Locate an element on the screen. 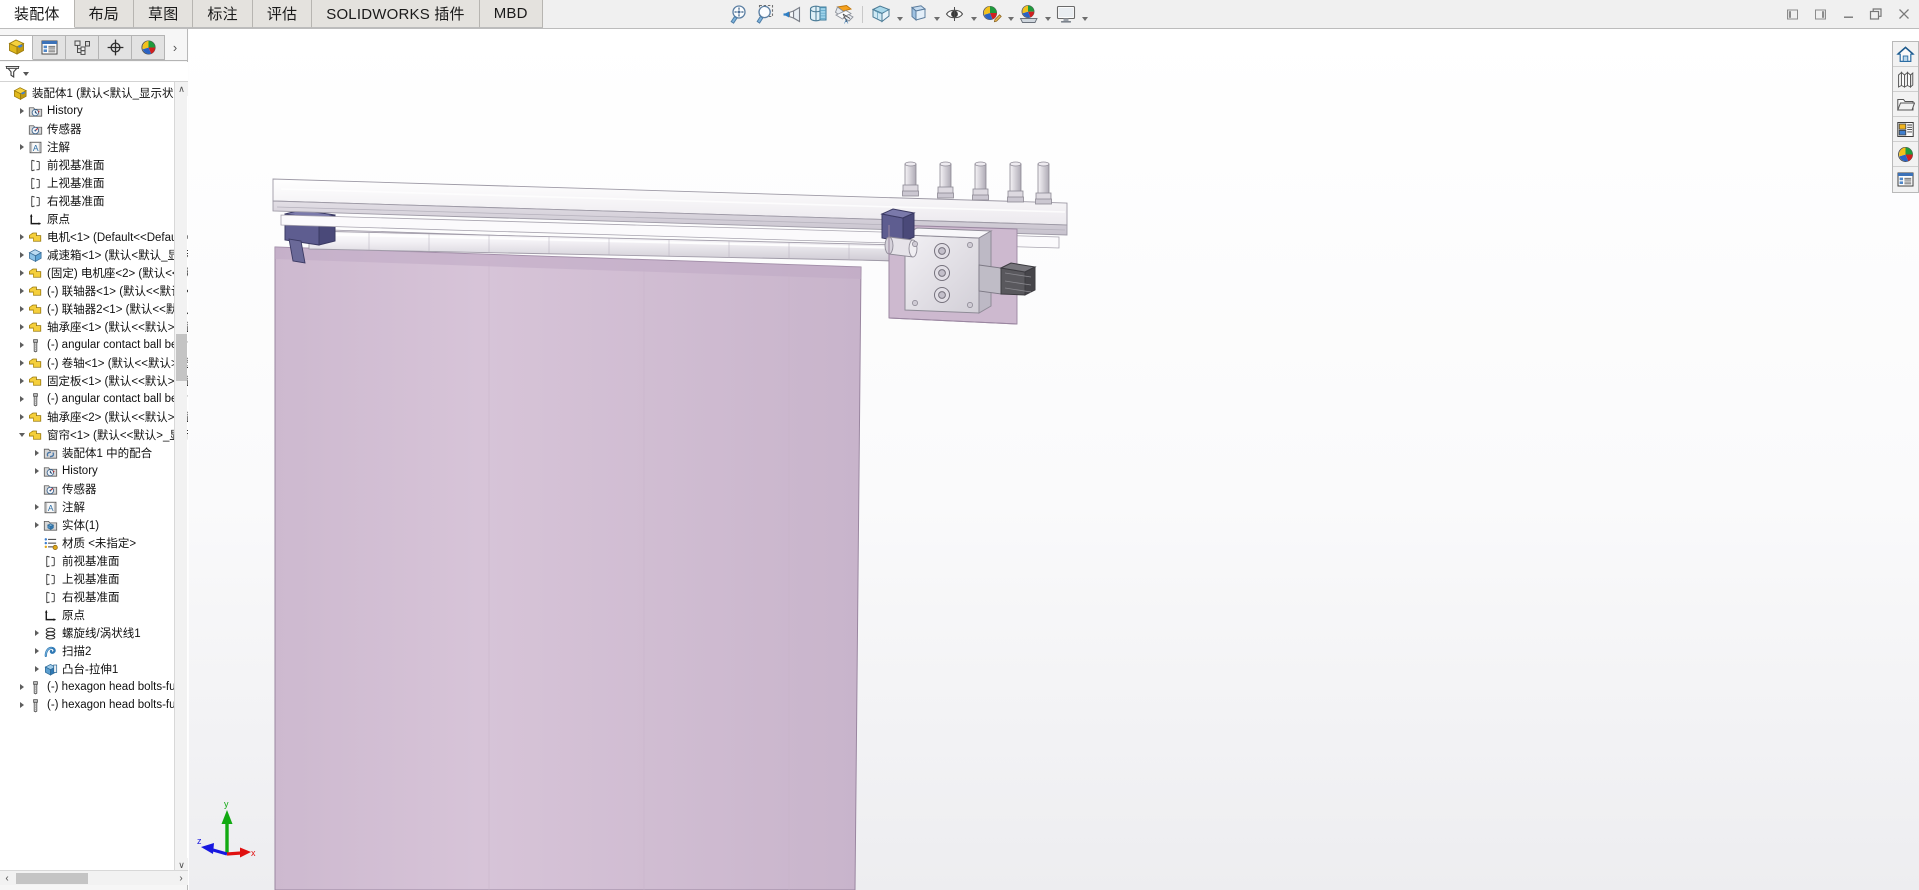 The width and height of the screenshot is (1919, 890). tree-item: 固定板<1> (默认<<默认>_显 is located at coordinates (94, 381).